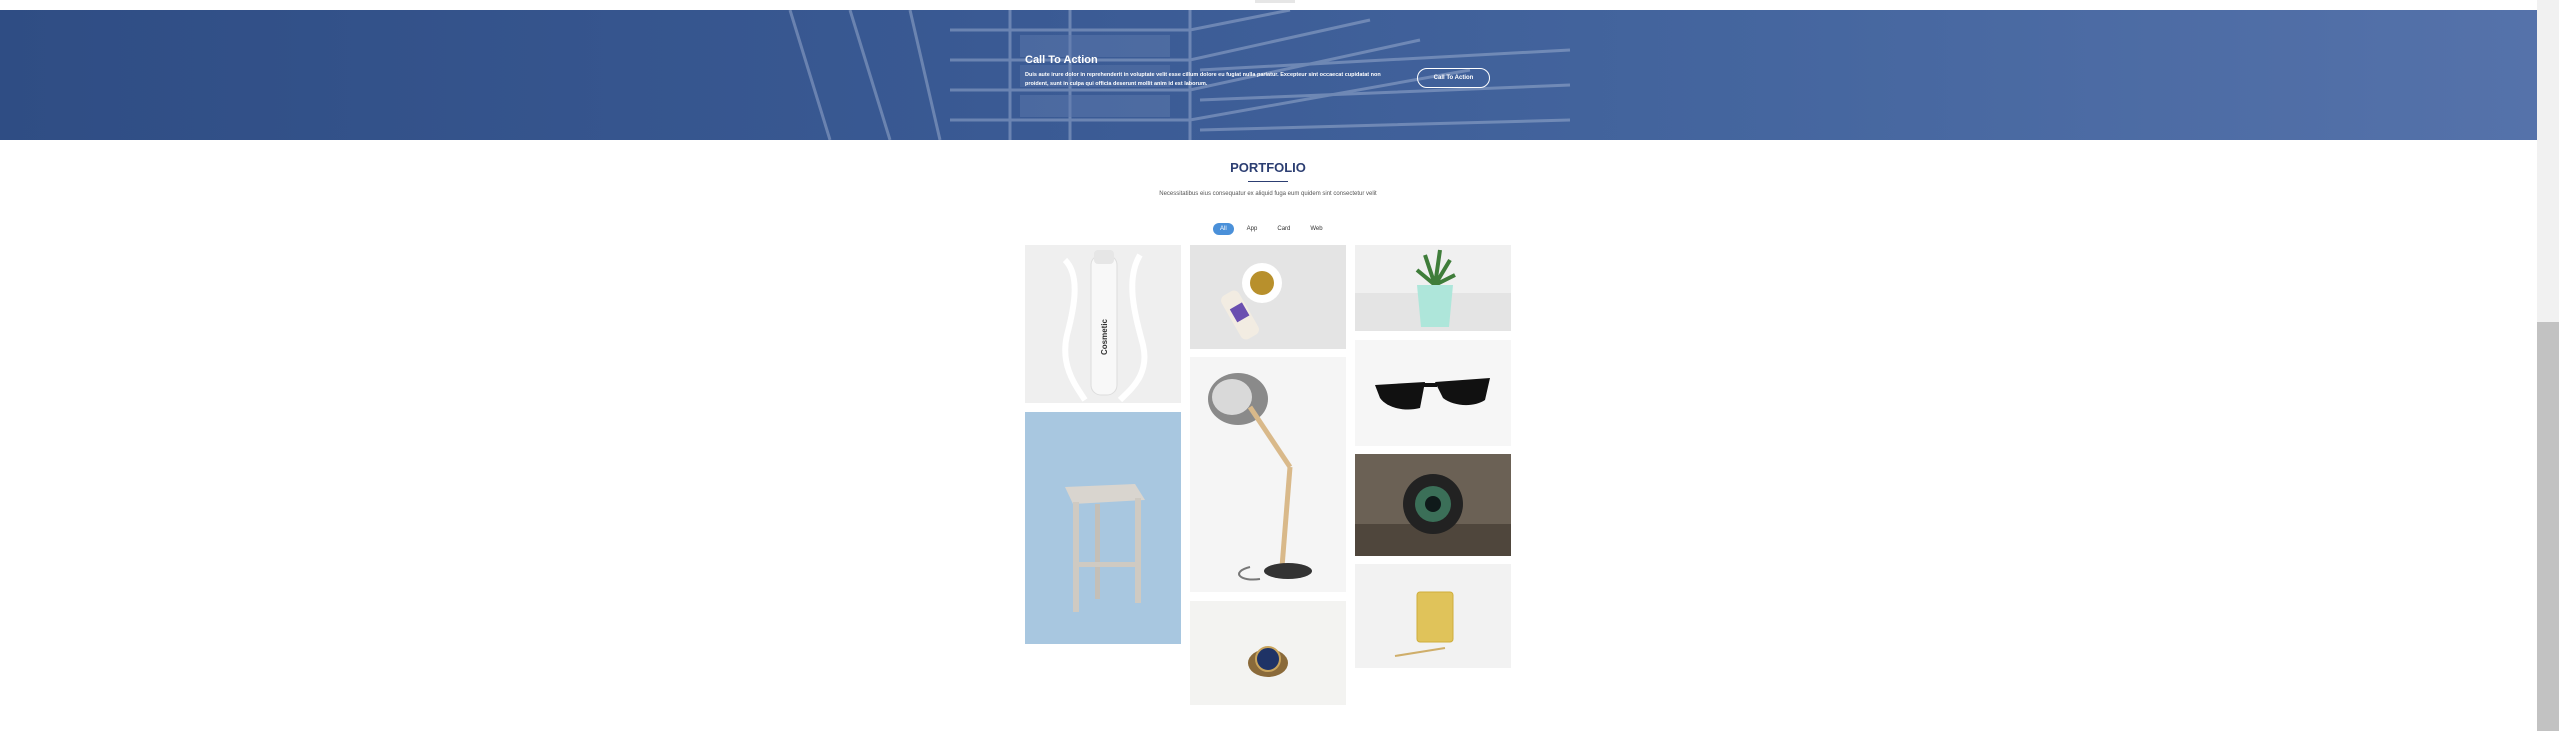  What do you see at coordinates (1260, 477) in the screenshot?
I see `desk-lamp-image` at bounding box center [1260, 477].